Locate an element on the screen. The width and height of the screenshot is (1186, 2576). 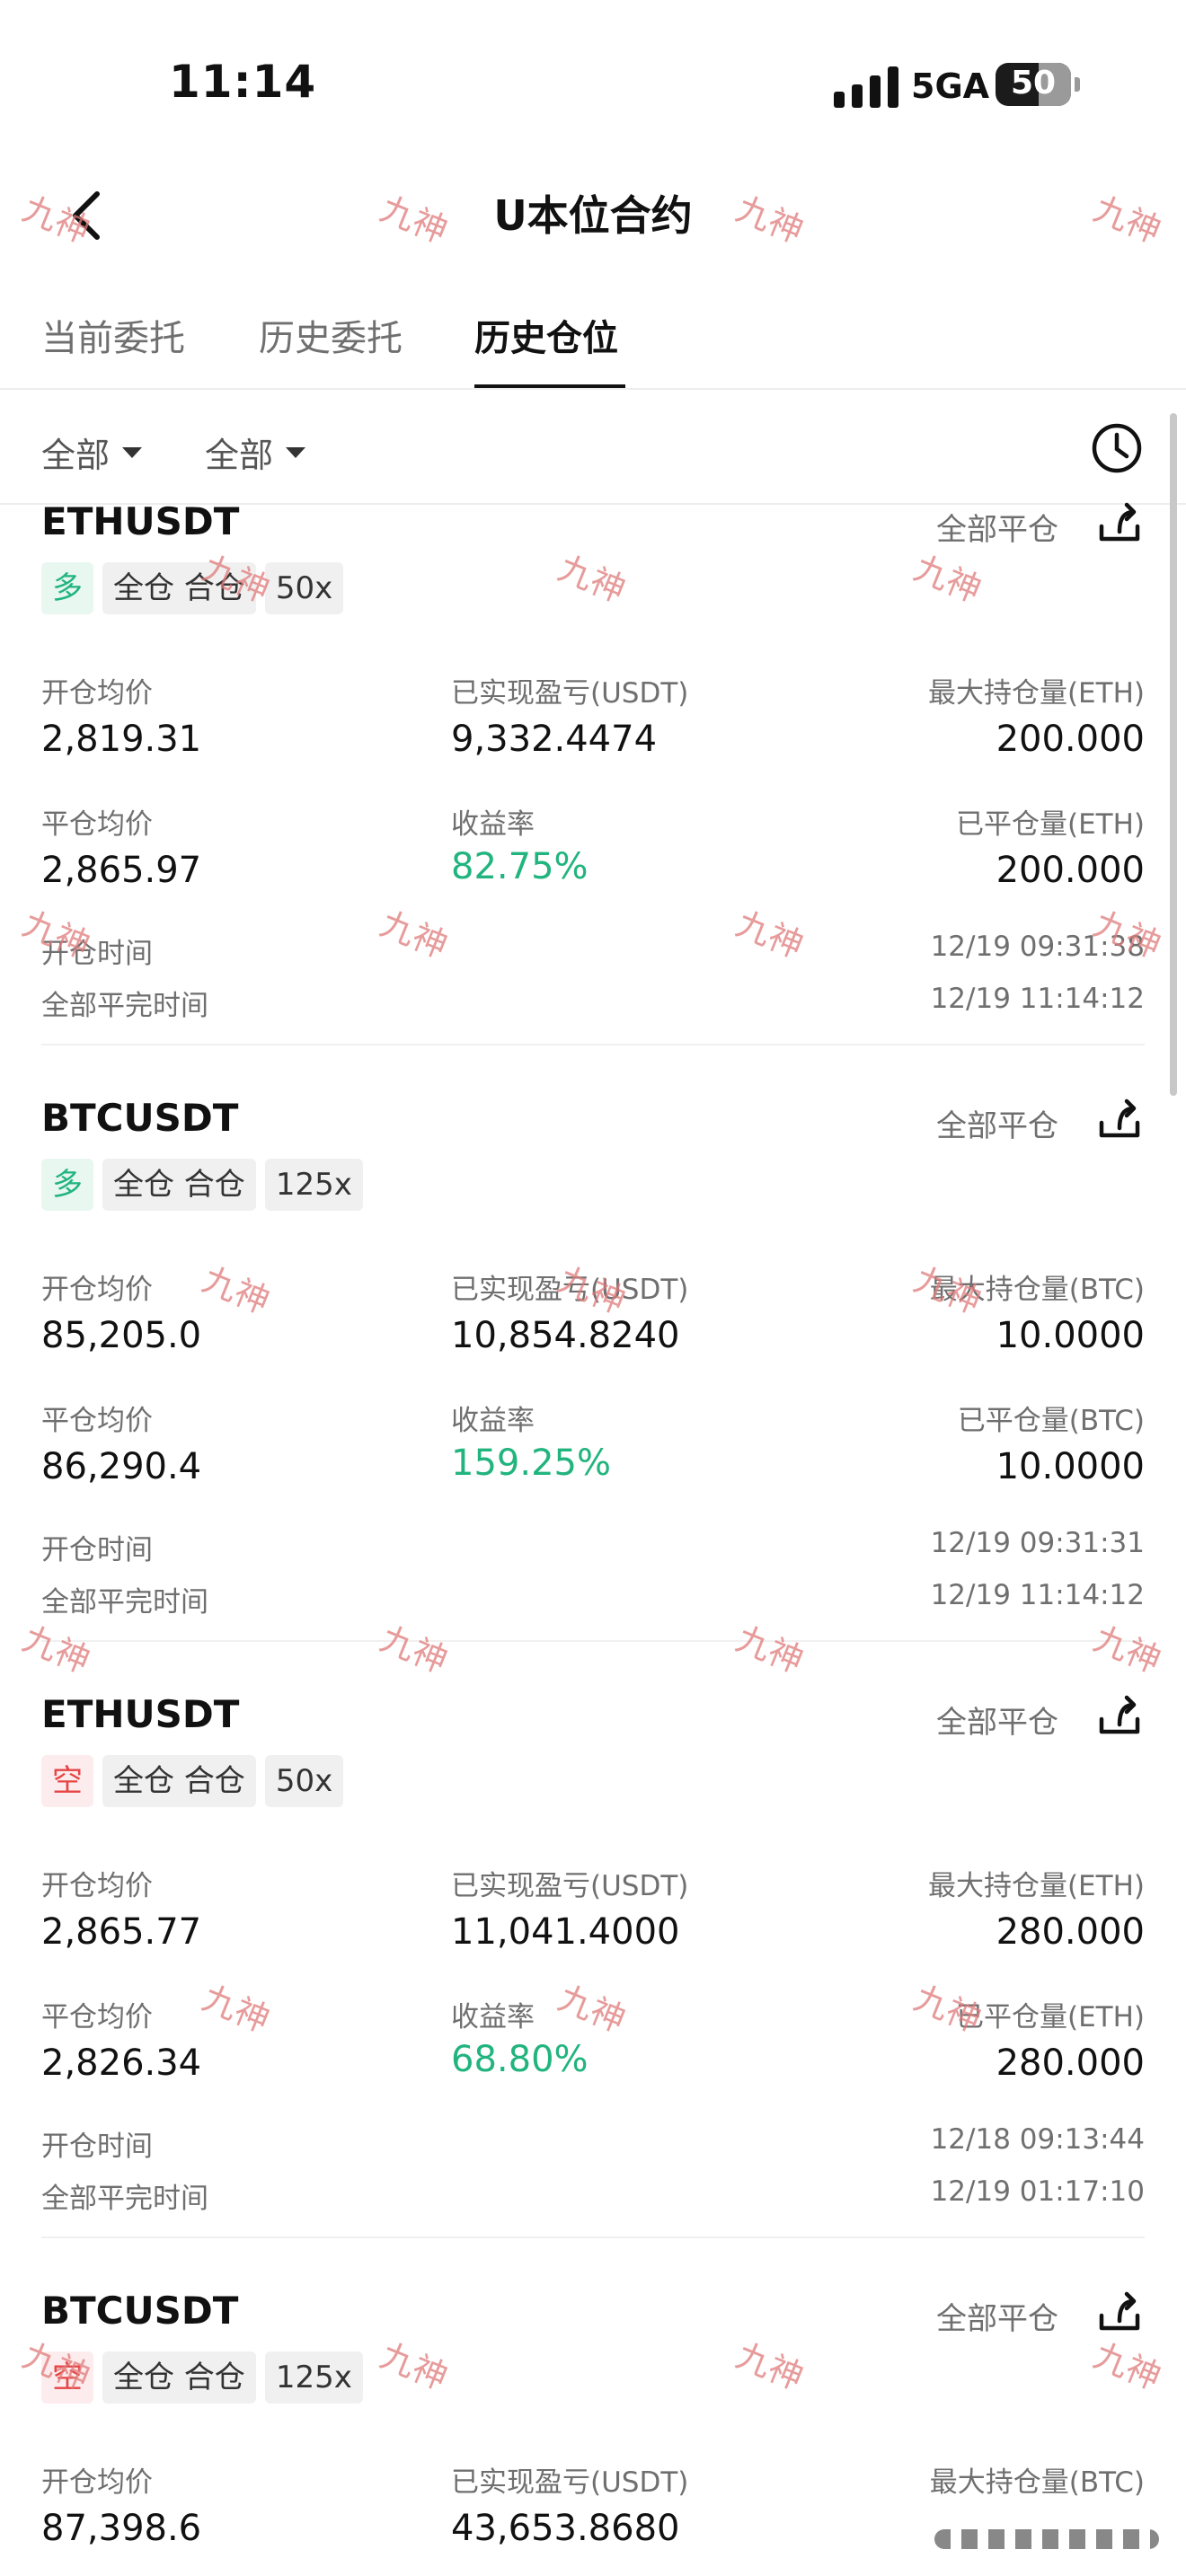
max-qty-value: 200.000 is located at coordinates (1070, 739).